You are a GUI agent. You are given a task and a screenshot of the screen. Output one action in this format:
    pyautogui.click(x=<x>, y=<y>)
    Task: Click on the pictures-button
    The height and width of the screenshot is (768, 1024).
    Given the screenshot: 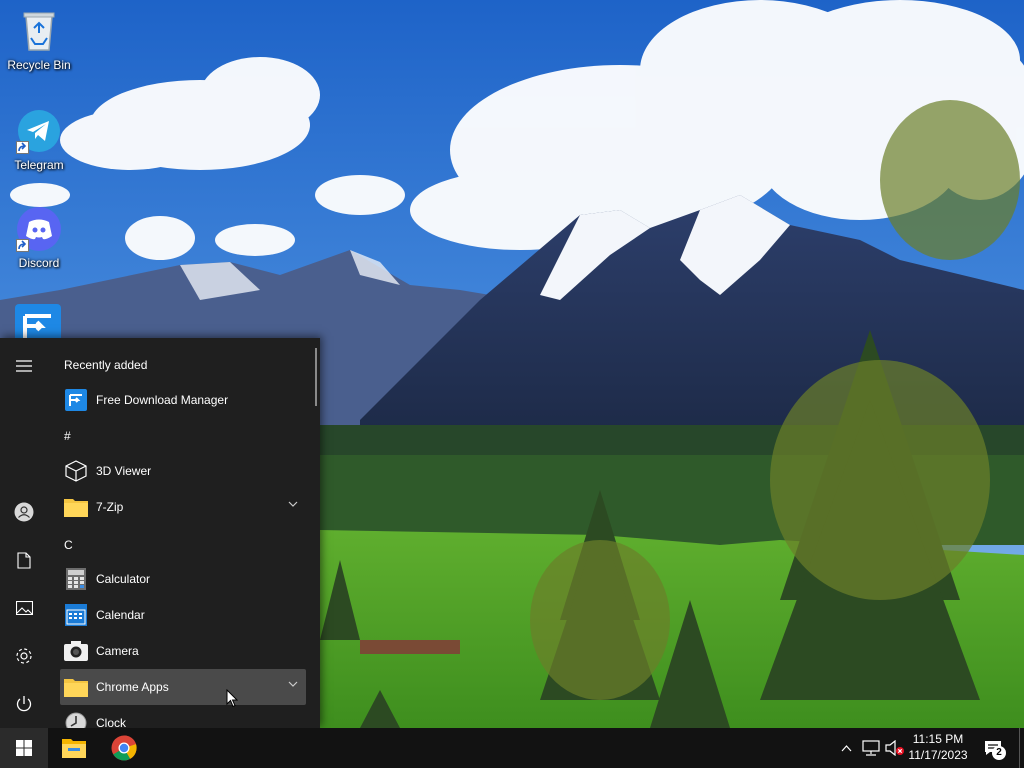 What is the action you would take?
    pyautogui.click(x=24, y=608)
    